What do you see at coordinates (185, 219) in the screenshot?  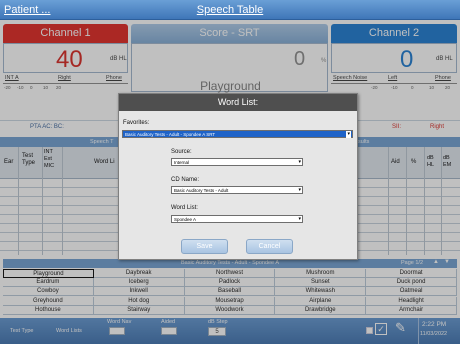 I see `word-list-value: Spondee A` at bounding box center [185, 219].